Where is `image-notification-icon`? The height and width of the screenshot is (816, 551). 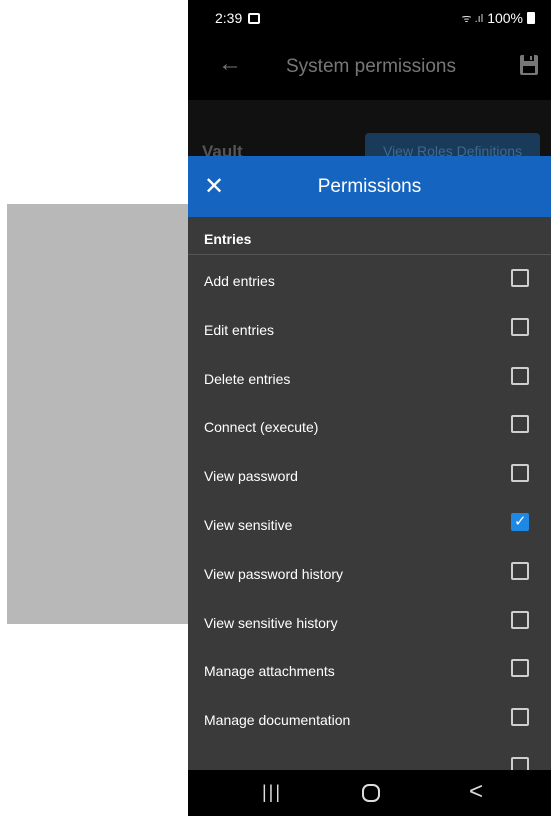
image-notification-icon is located at coordinates (254, 18).